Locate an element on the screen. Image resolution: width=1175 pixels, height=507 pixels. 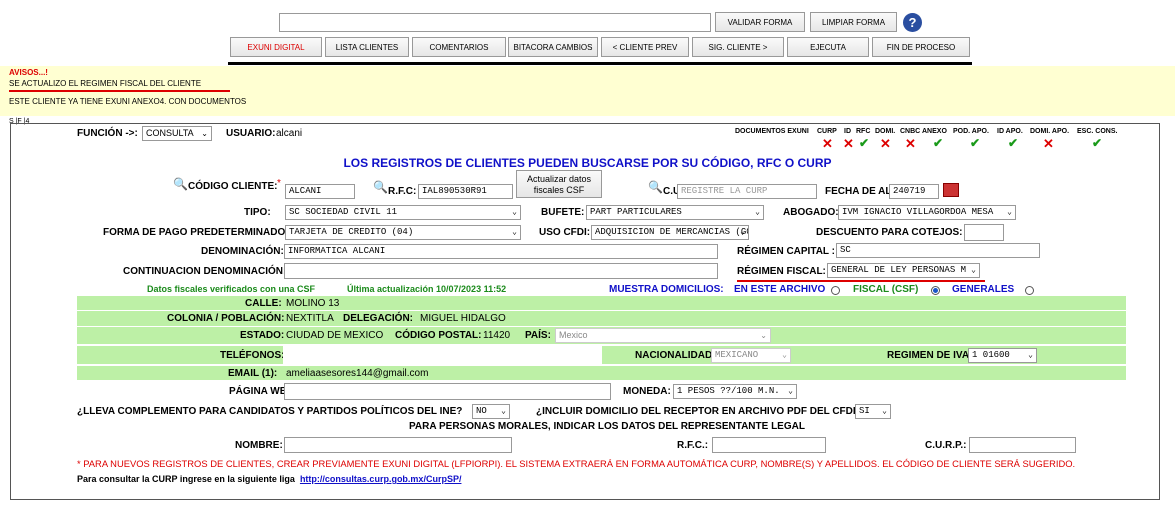
regimen-iva-select: 1 01600 ⌄ is located at coordinates (1002, 355).